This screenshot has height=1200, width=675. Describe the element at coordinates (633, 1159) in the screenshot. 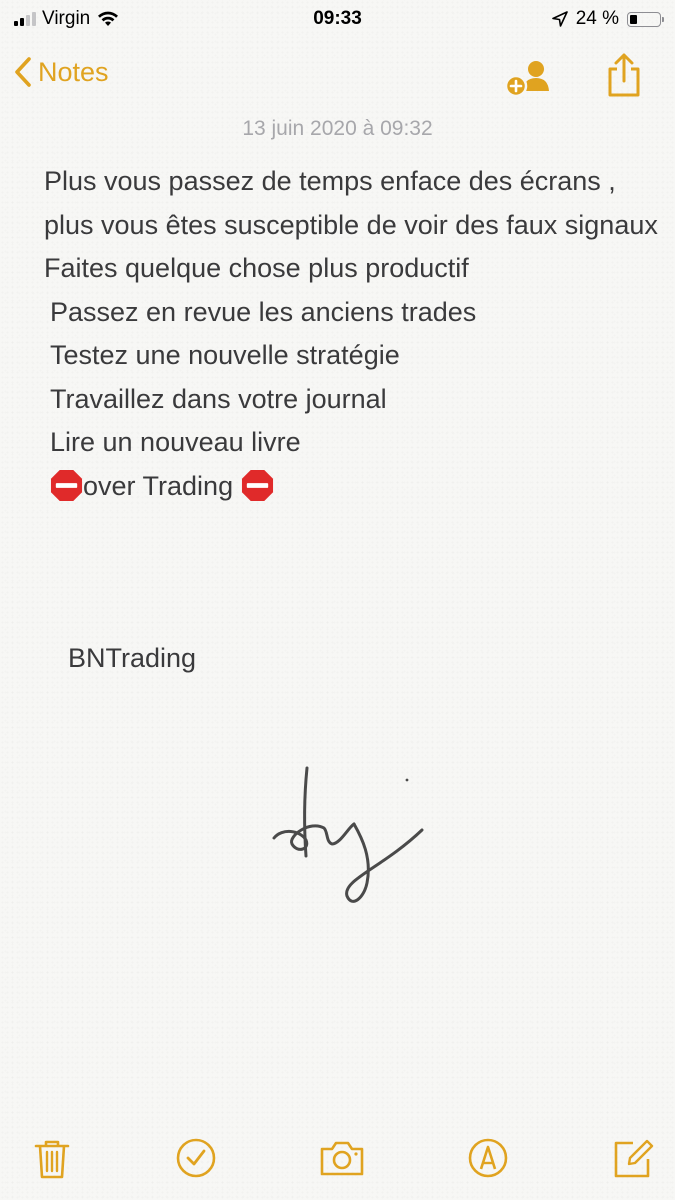

I see `compose-icon` at that location.